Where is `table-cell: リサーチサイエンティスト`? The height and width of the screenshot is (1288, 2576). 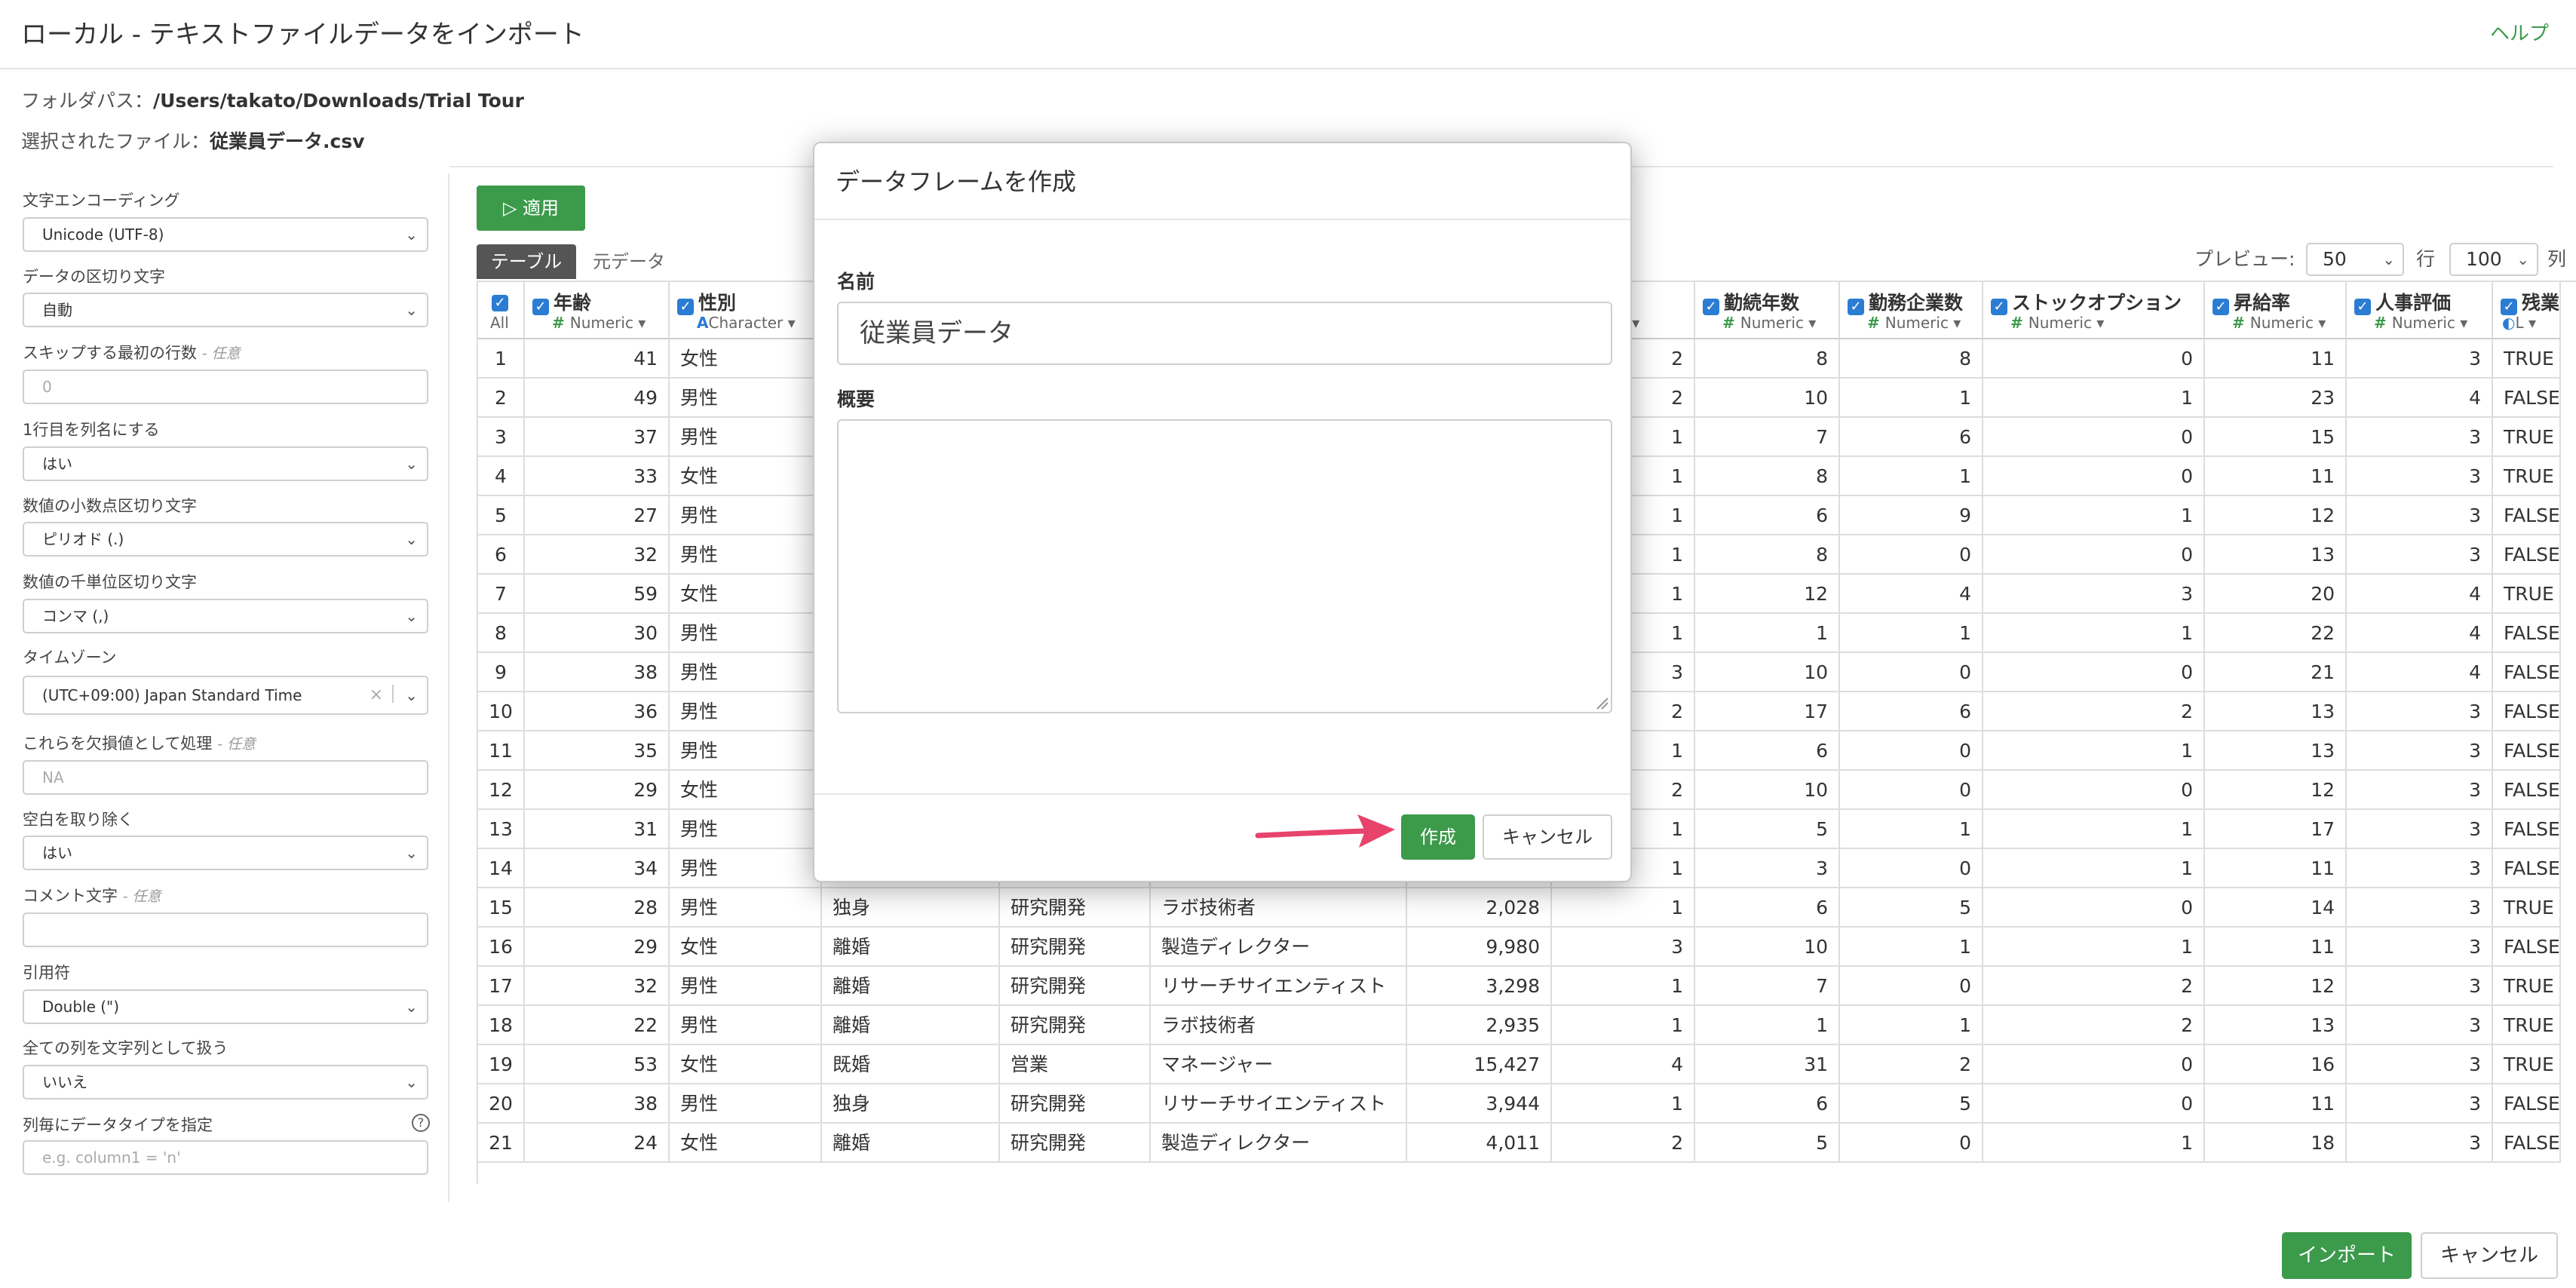
table-cell: リサーチサイエンティスト is located at coordinates (1279, 1104).